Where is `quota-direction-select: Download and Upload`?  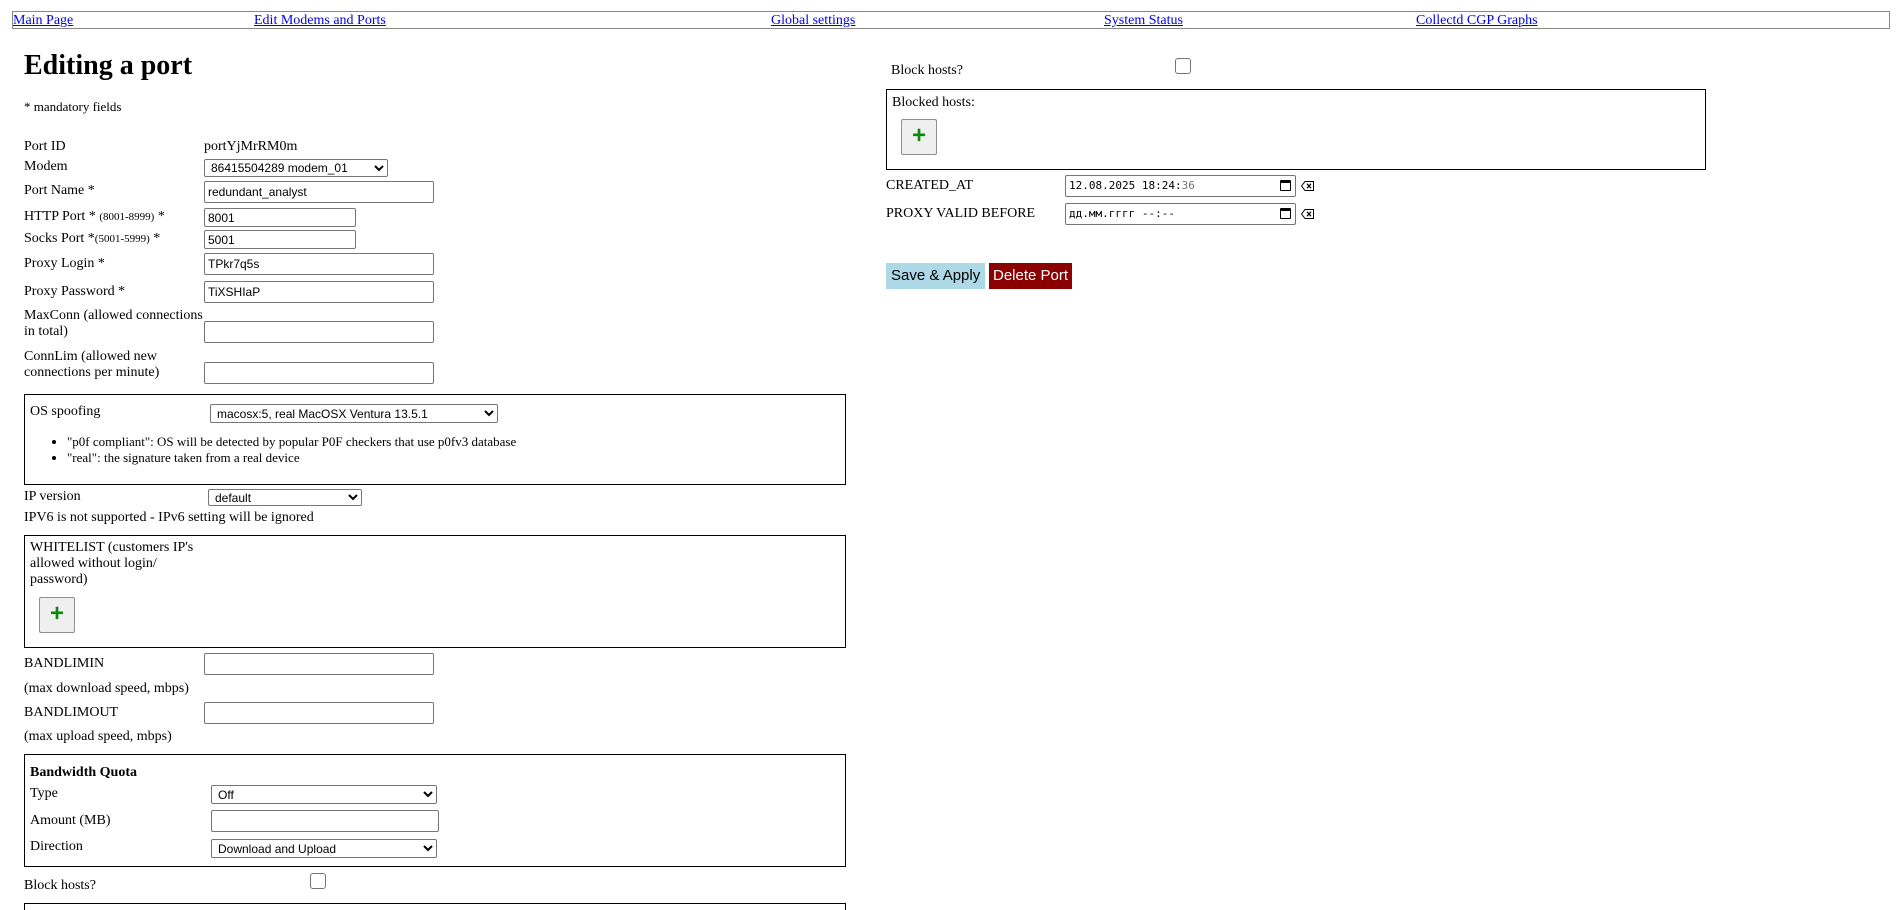
quota-direction-select: Download and Upload is located at coordinates (324, 848).